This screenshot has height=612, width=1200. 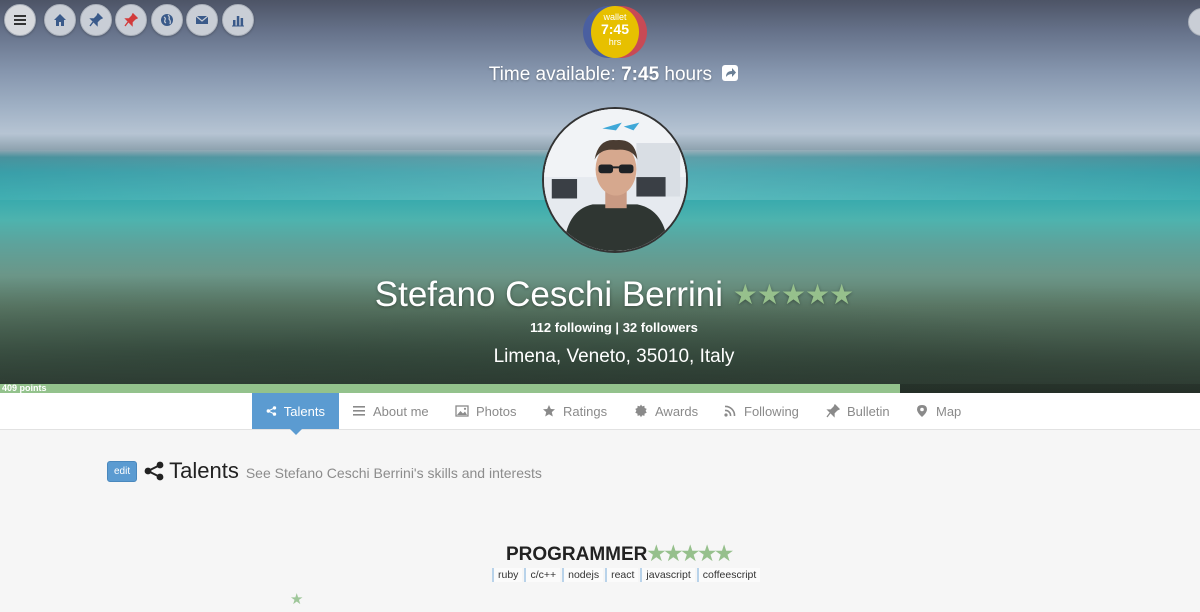 What do you see at coordinates (922, 411) in the screenshot?
I see `map-marker-icon` at bounding box center [922, 411].